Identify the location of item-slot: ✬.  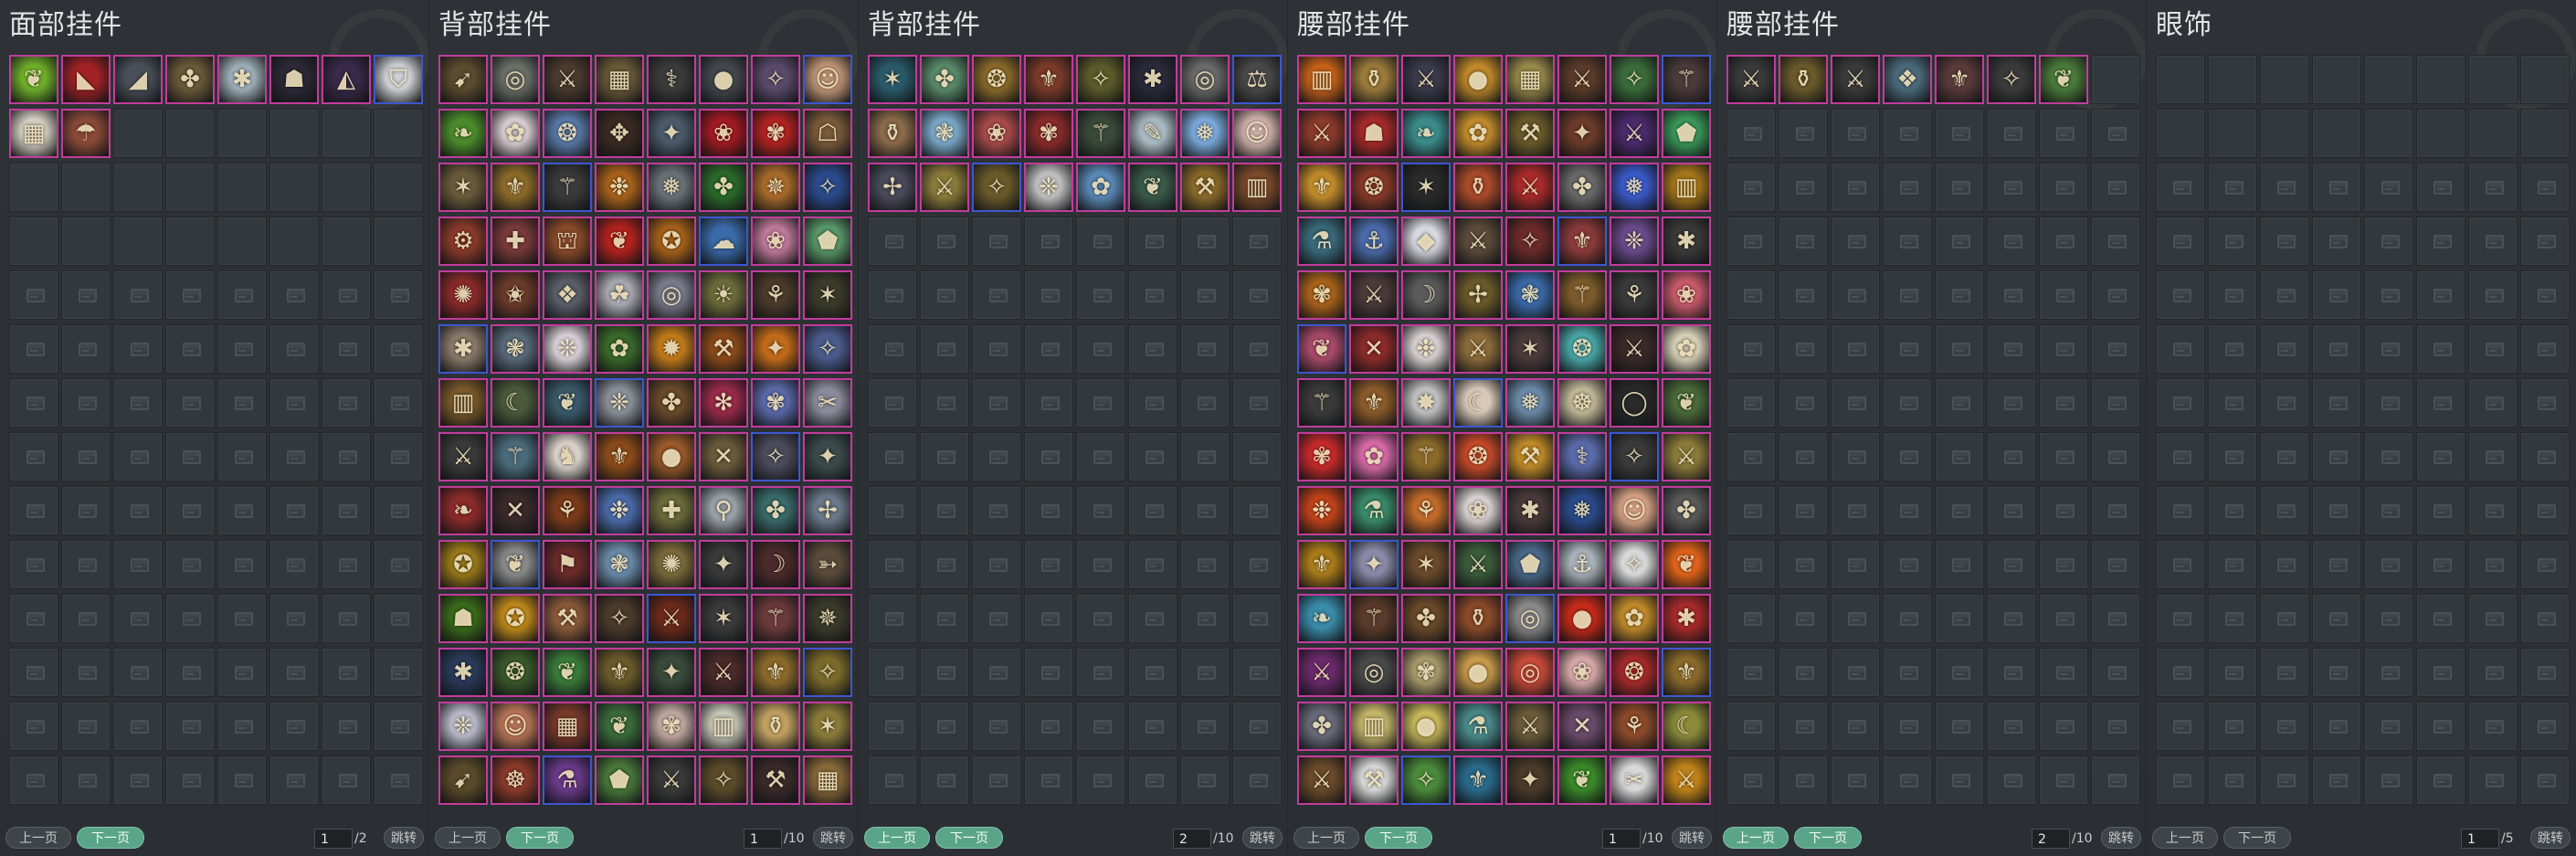
(515, 295).